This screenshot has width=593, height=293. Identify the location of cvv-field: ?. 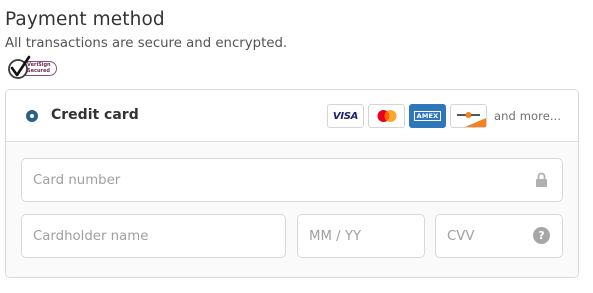
(499, 236).